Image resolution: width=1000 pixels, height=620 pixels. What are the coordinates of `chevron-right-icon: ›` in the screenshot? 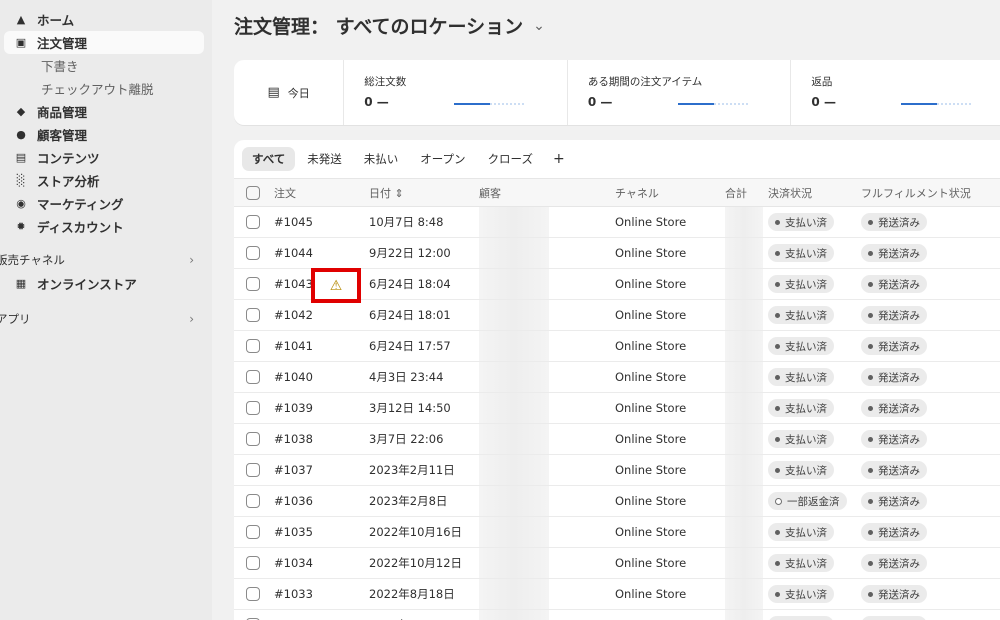 It's located at (191, 319).